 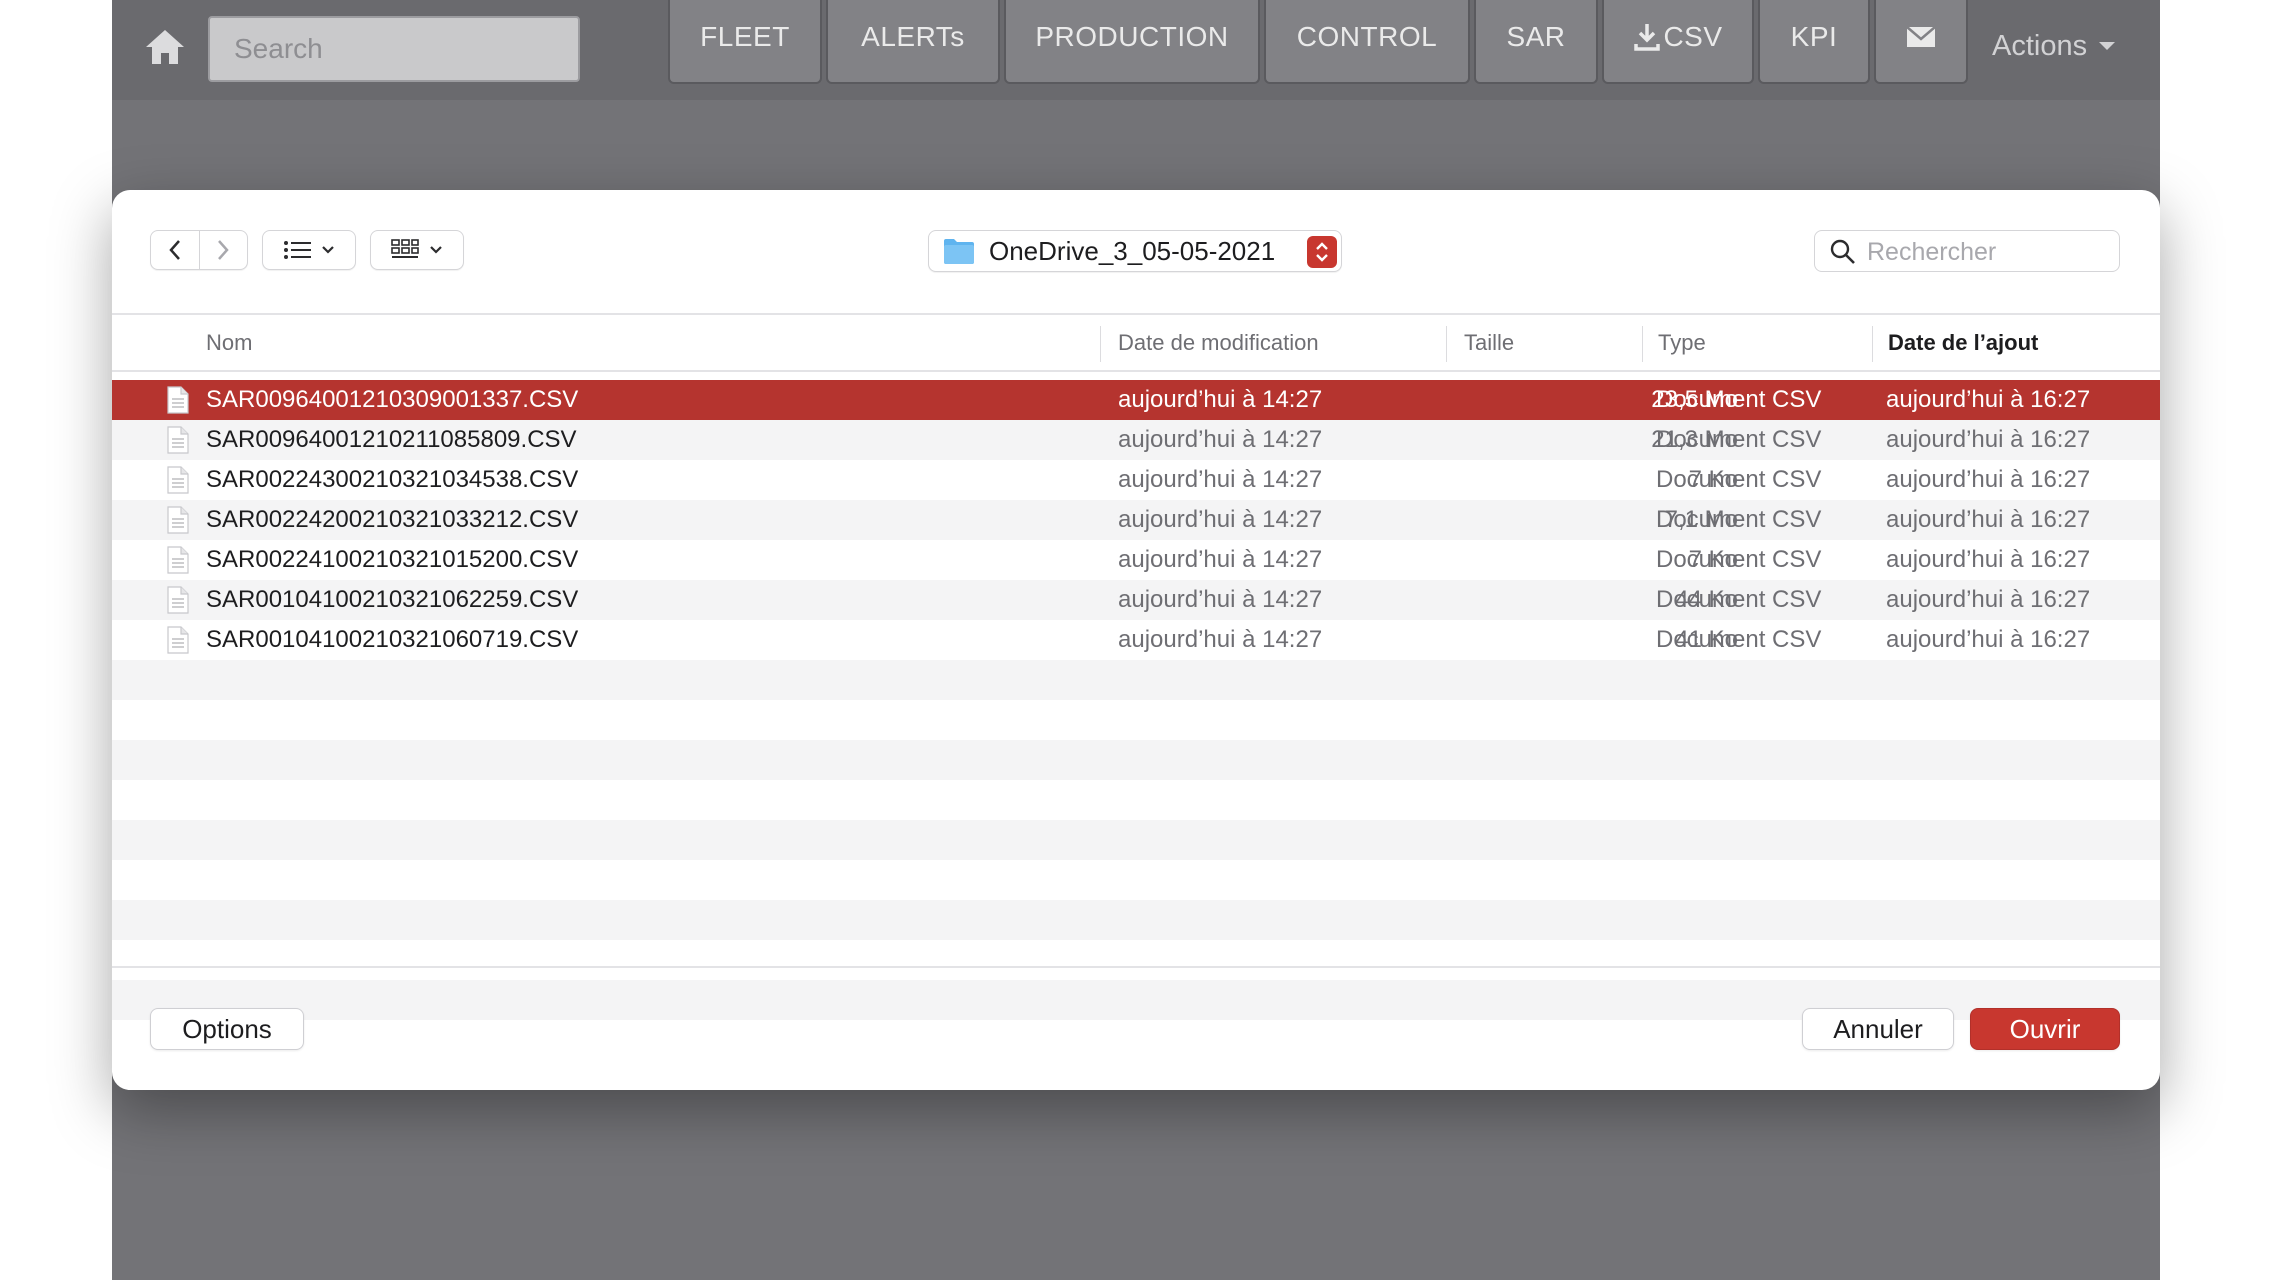 I want to click on actions-dropdown: Actions, so click(x=2054, y=46).